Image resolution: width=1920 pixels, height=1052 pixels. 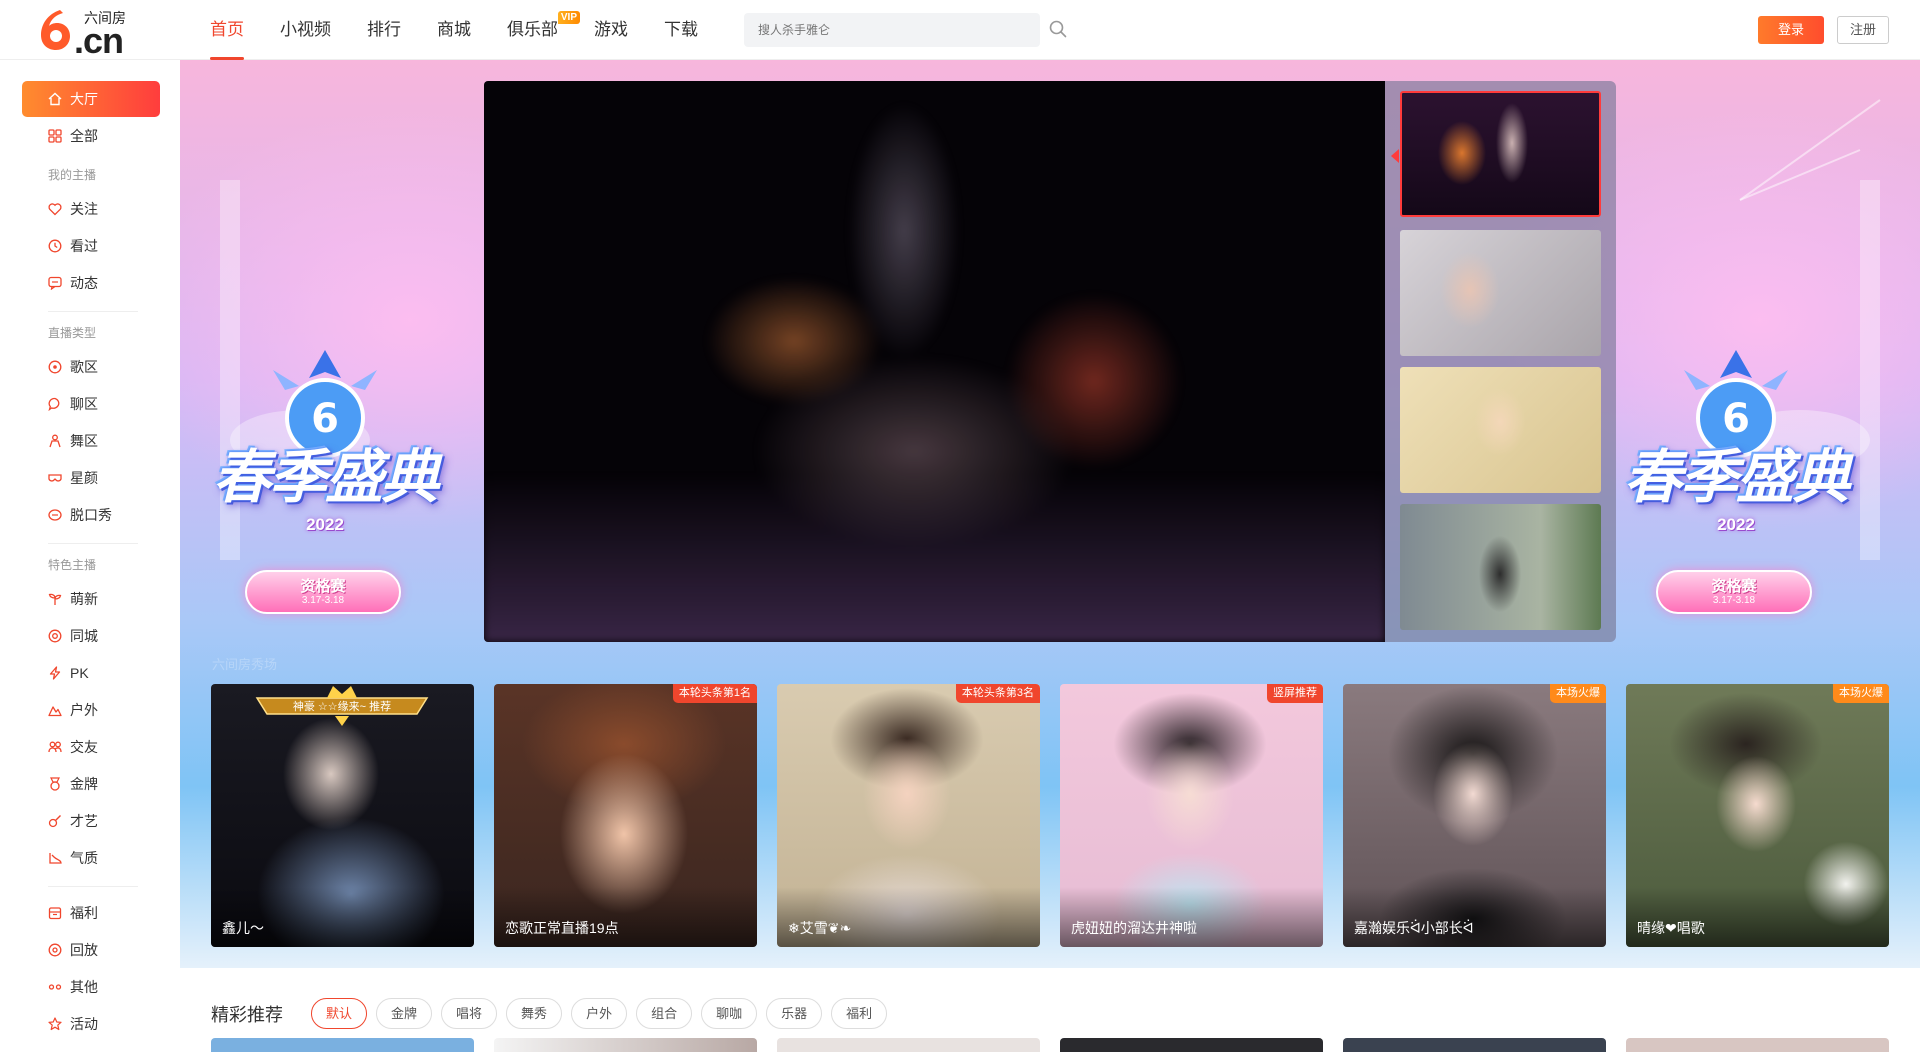 I want to click on nav-games: 游戏, so click(x=611, y=30).